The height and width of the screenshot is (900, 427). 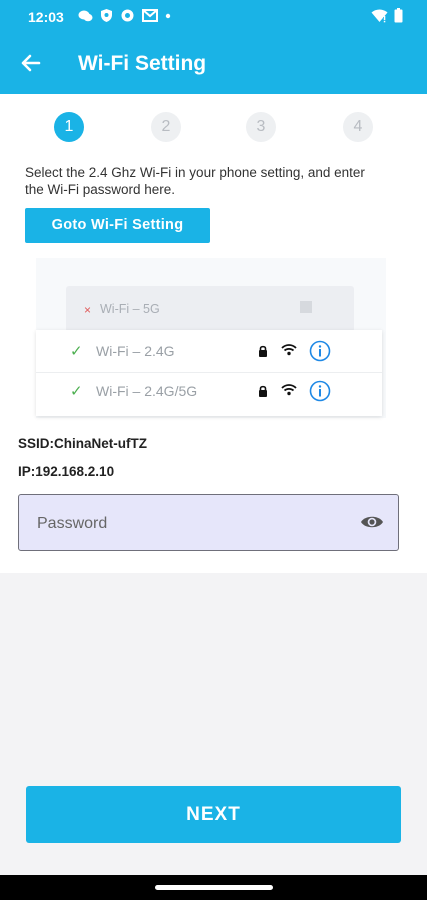 I want to click on rejected-network-label: Wi-Fi – 5G, so click(x=130, y=309).